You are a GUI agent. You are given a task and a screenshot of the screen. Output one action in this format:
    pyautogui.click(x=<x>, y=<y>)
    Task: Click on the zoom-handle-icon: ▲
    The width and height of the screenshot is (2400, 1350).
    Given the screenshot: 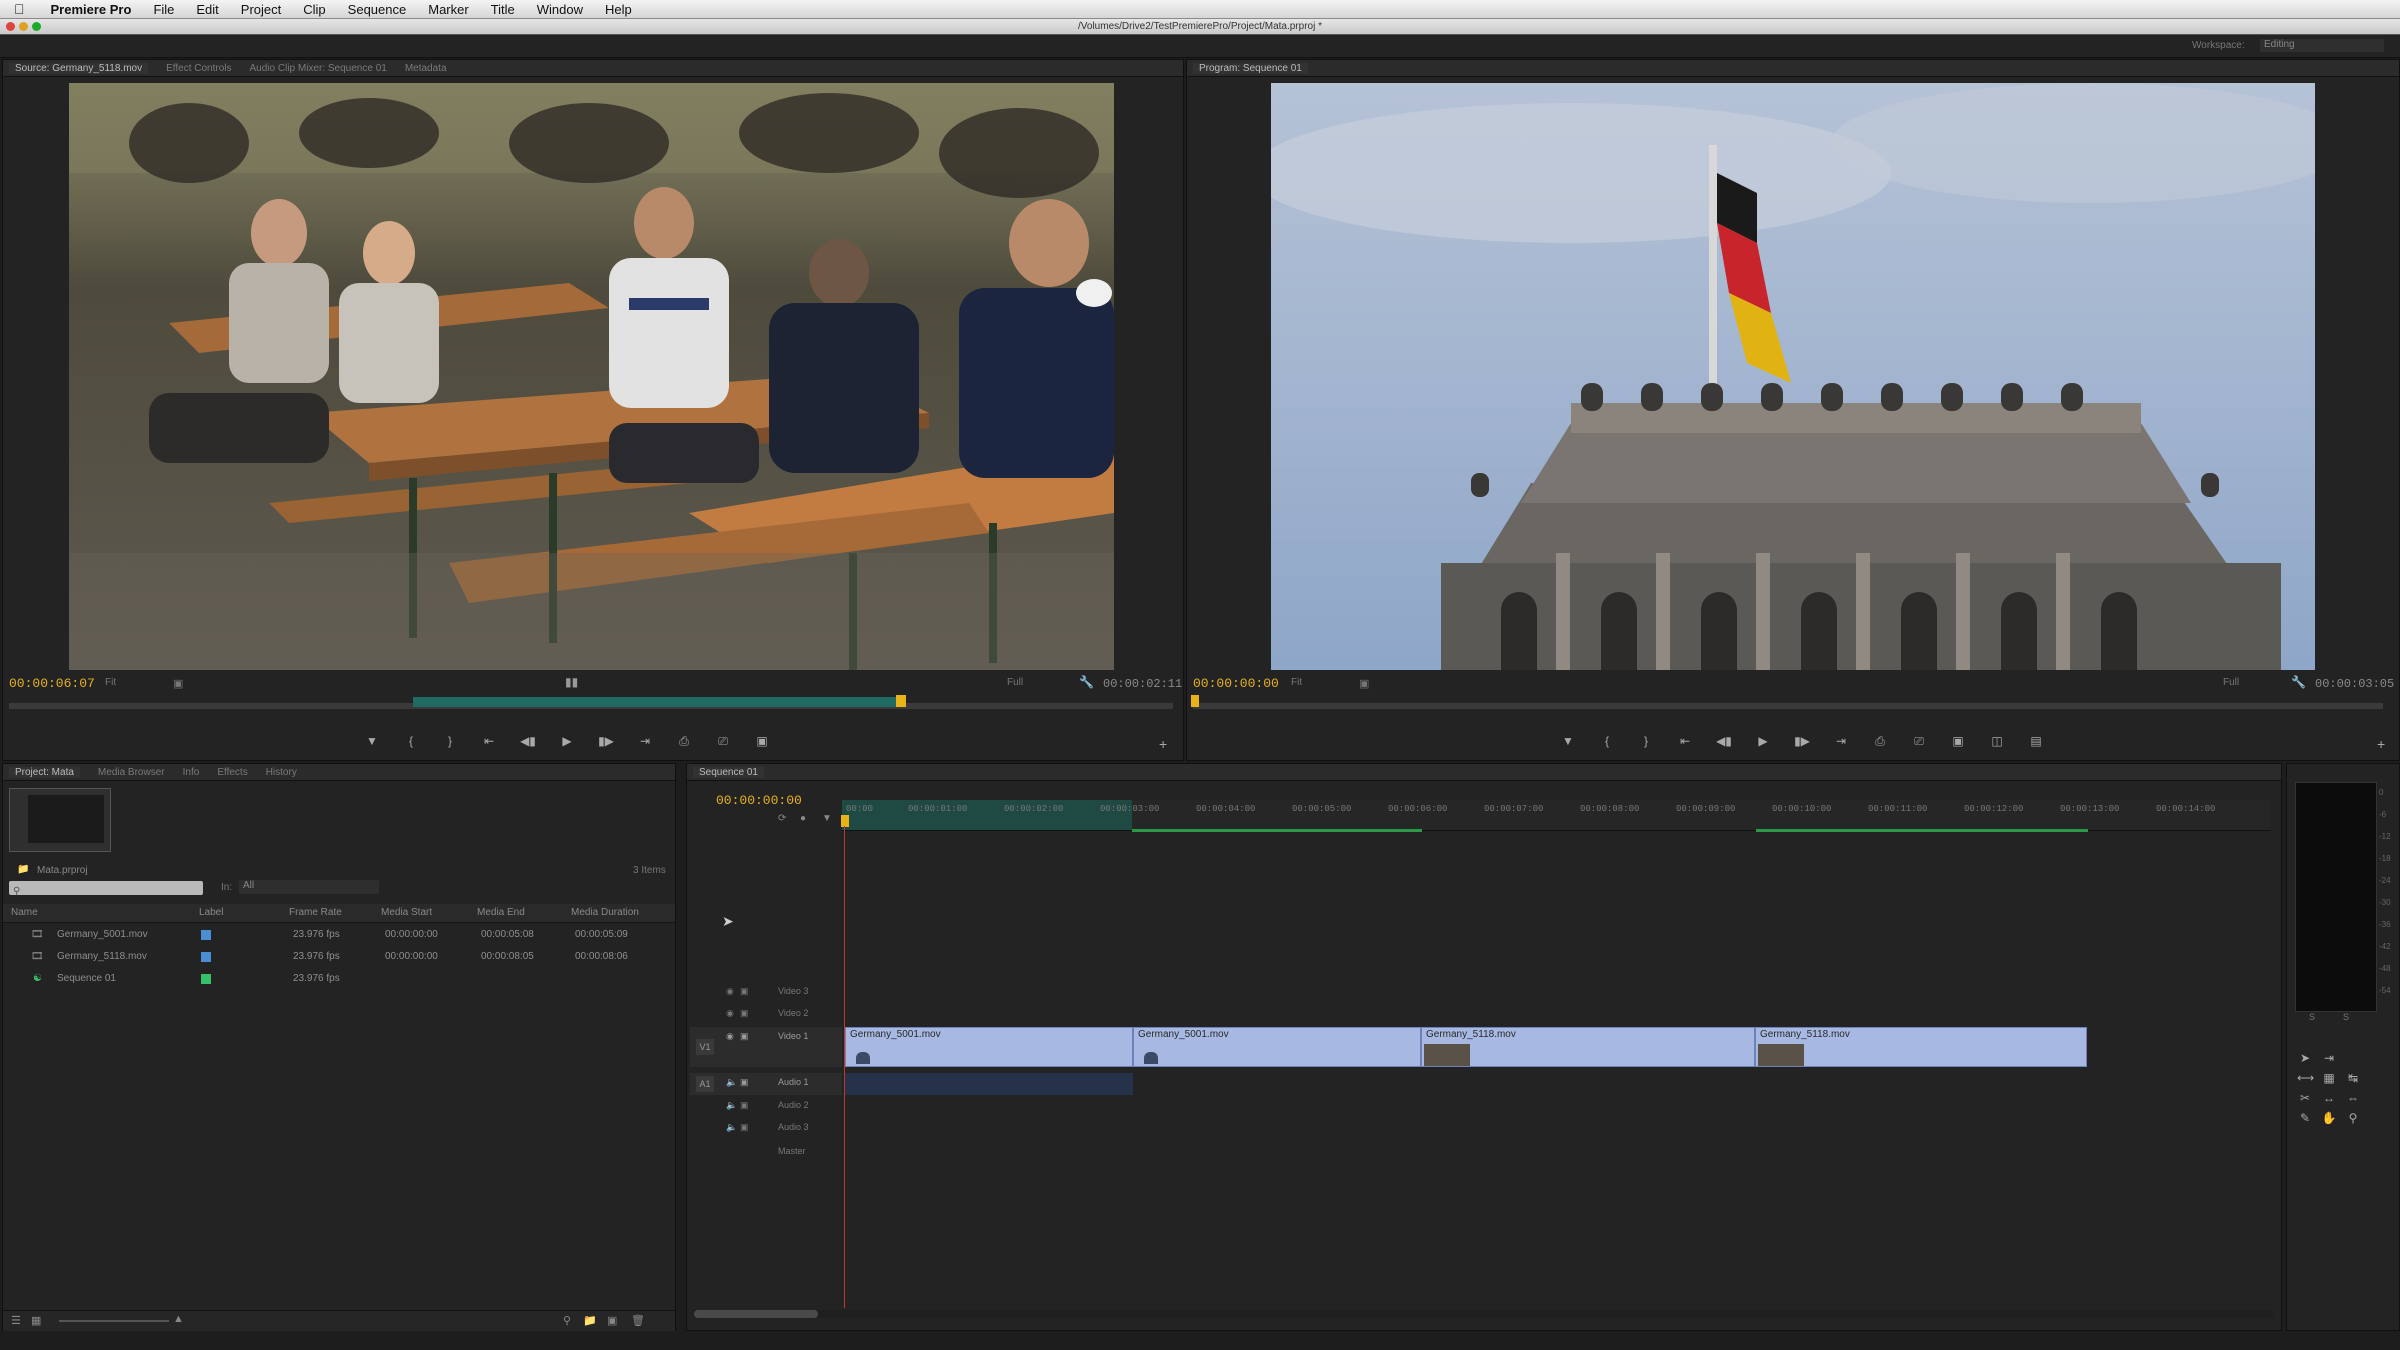 What is the action you would take?
    pyautogui.click(x=178, y=1319)
    